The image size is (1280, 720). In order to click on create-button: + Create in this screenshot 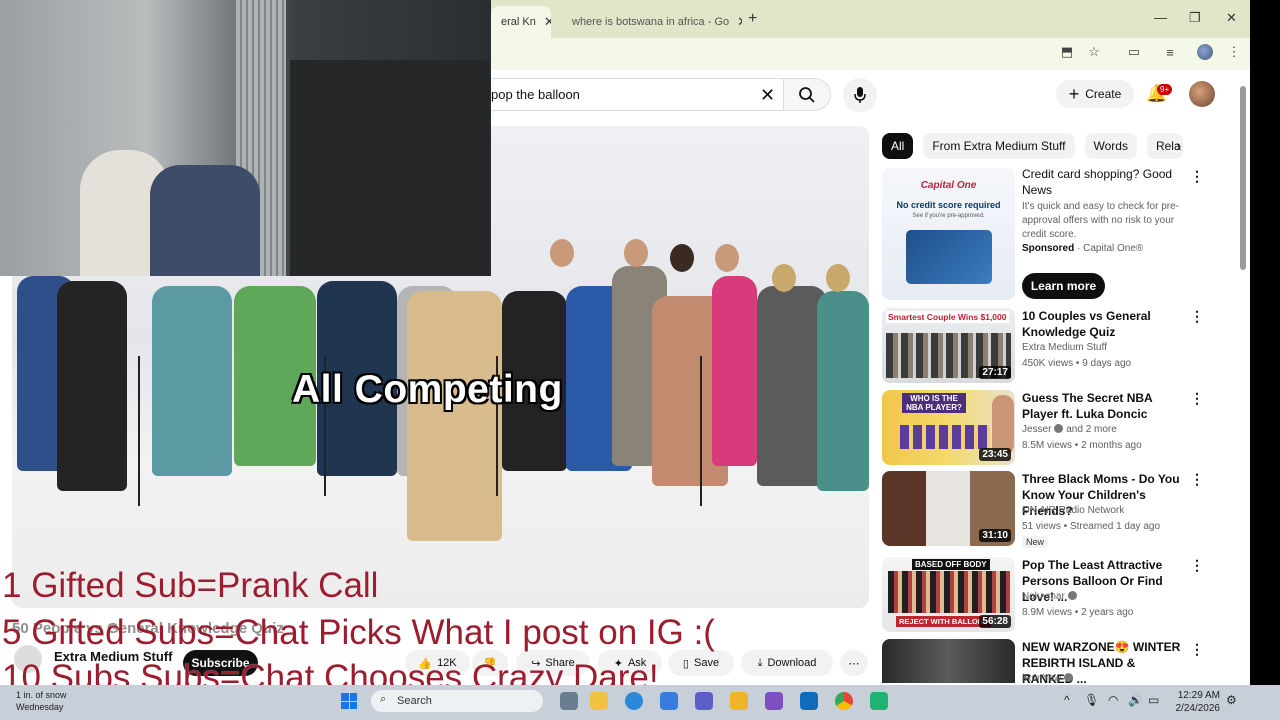, I will do `click(1095, 94)`.